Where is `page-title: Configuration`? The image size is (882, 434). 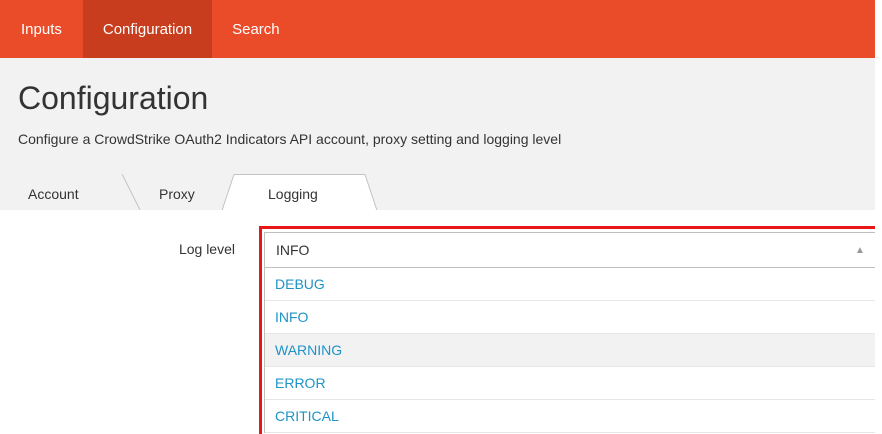 page-title: Configuration is located at coordinates (113, 98).